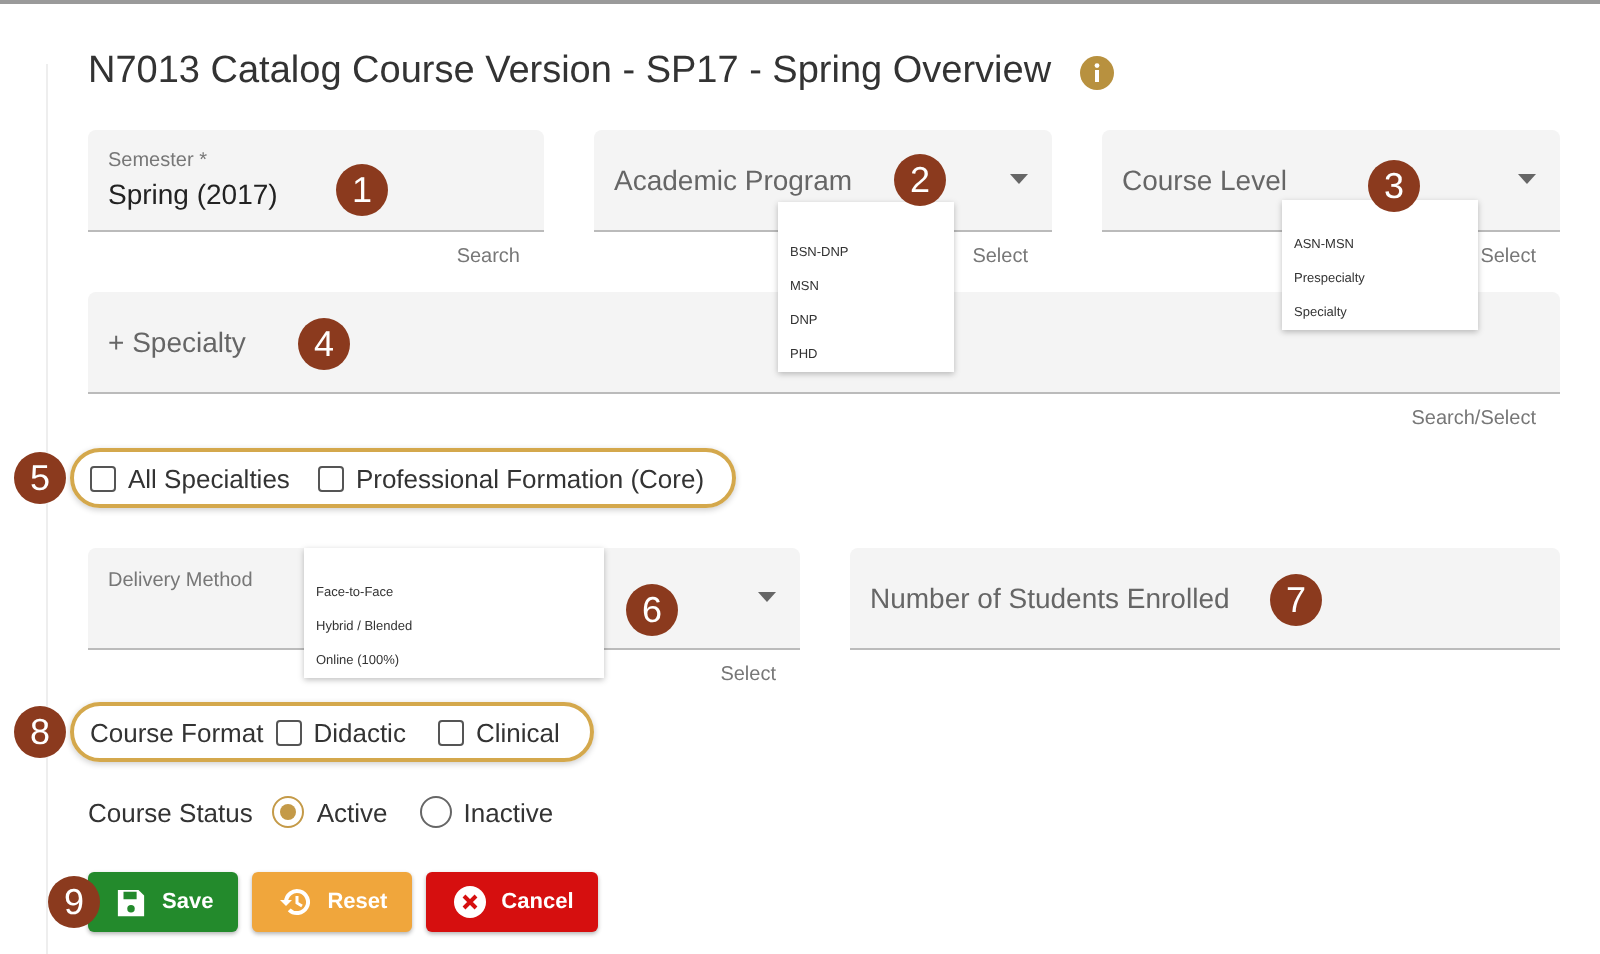  I want to click on group-label: Course Status, so click(170, 812).